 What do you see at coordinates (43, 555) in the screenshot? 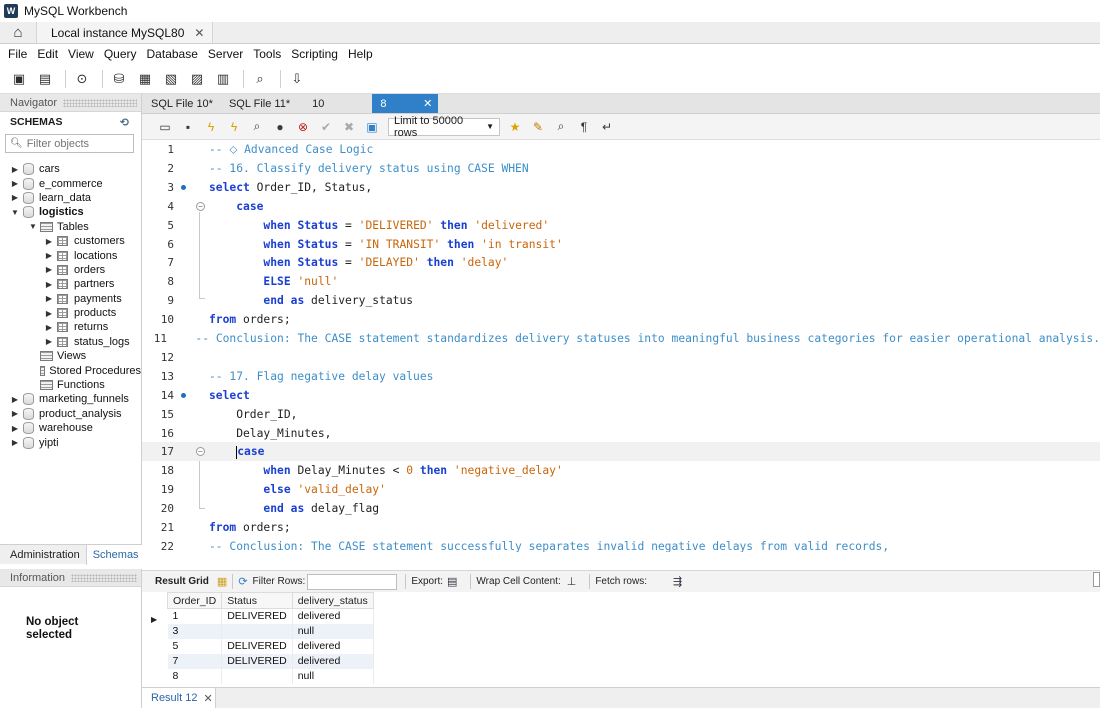
I see `tab-administration: Administration` at bounding box center [43, 555].